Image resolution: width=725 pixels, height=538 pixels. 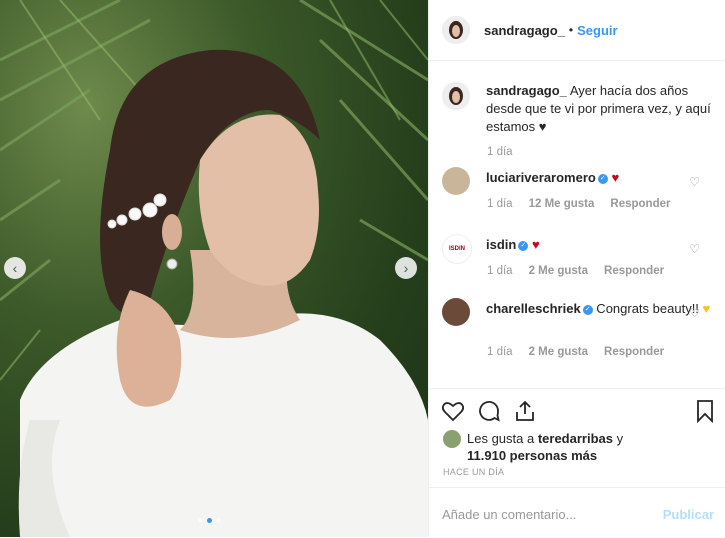 I want to click on liker-username: teredarribas, so click(x=575, y=438).